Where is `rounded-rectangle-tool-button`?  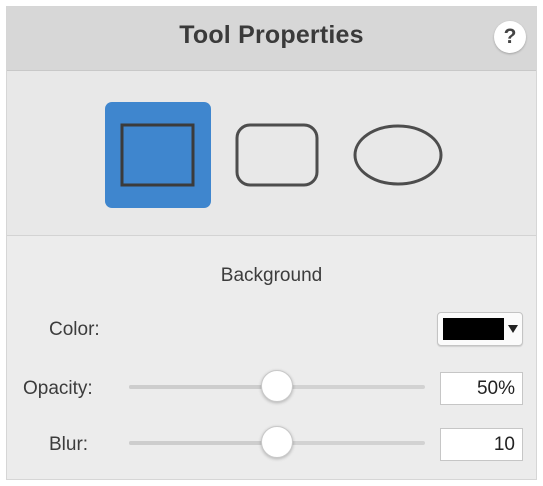 rounded-rectangle-tool-button is located at coordinates (278, 155).